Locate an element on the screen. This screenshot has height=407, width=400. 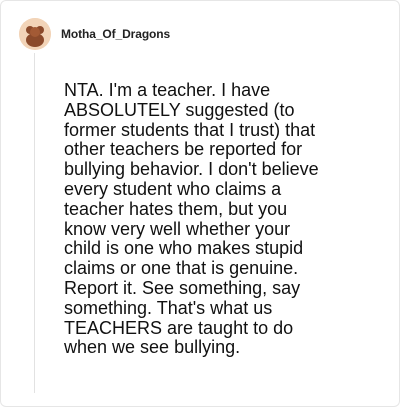
avatar-icon is located at coordinates (35, 34).